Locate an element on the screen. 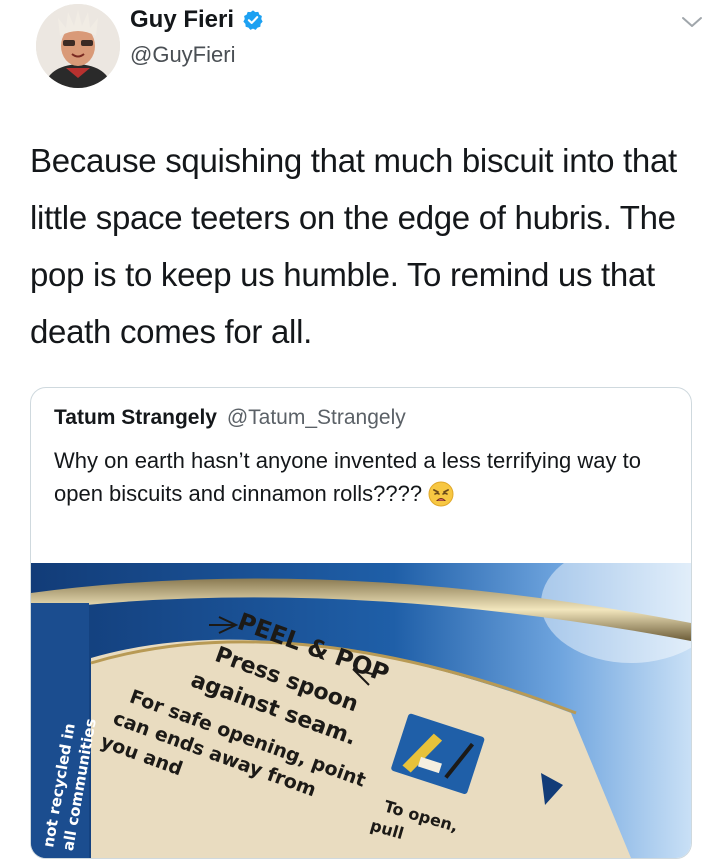  author-handle: @GuyFieri is located at coordinates (182, 55).